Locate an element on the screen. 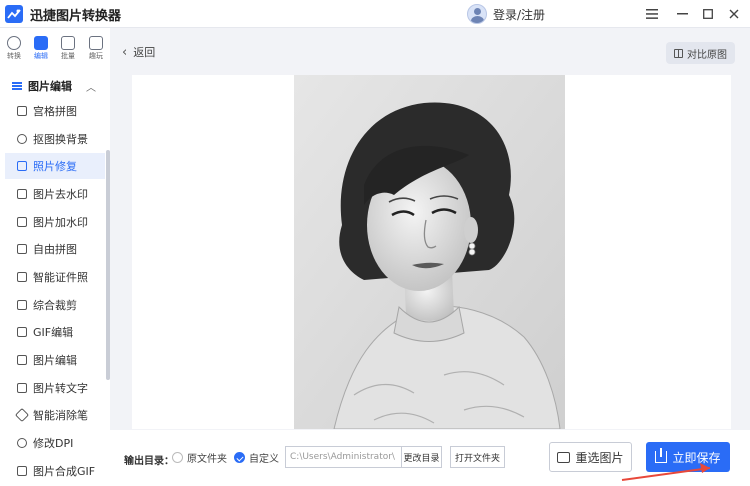  user-avatar-icon is located at coordinates (477, 14).